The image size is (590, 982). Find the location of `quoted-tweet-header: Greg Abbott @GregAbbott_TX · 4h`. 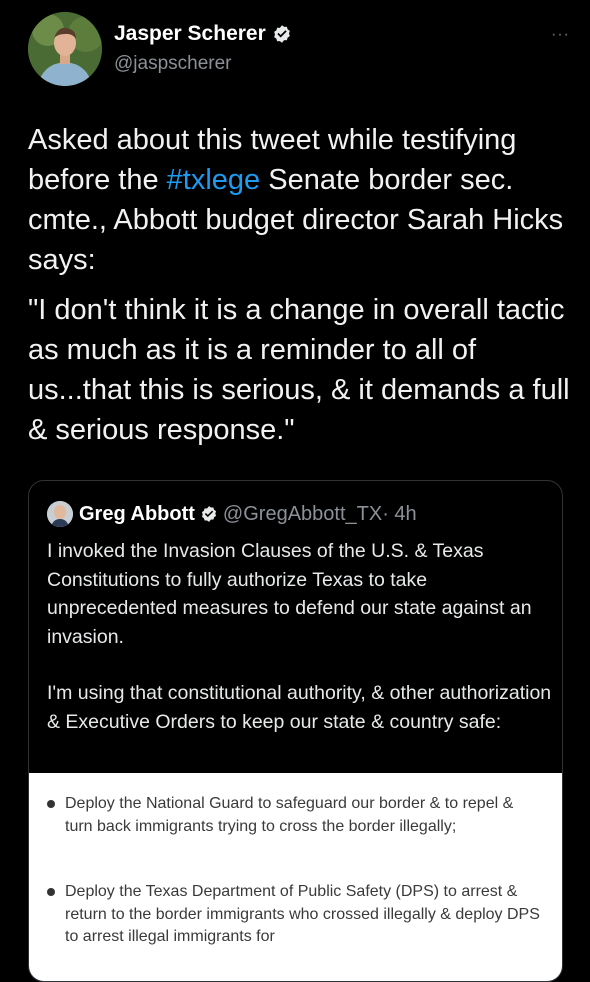

quoted-tweet-header: Greg Abbott @GregAbbott_TX · 4h is located at coordinates (232, 514).